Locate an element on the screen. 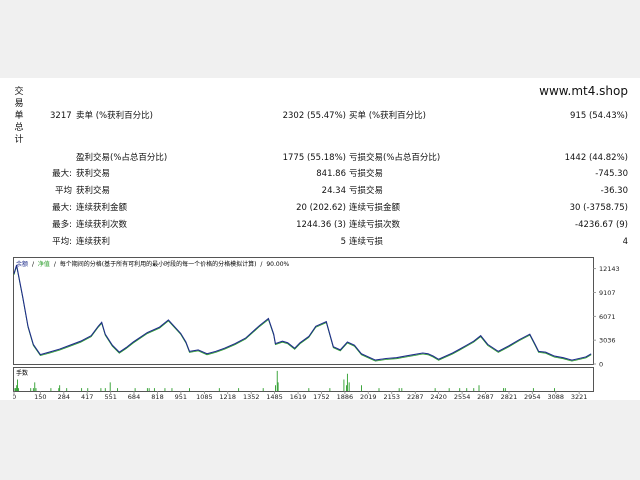  x-tick-label: 551 is located at coordinates (110, 396).